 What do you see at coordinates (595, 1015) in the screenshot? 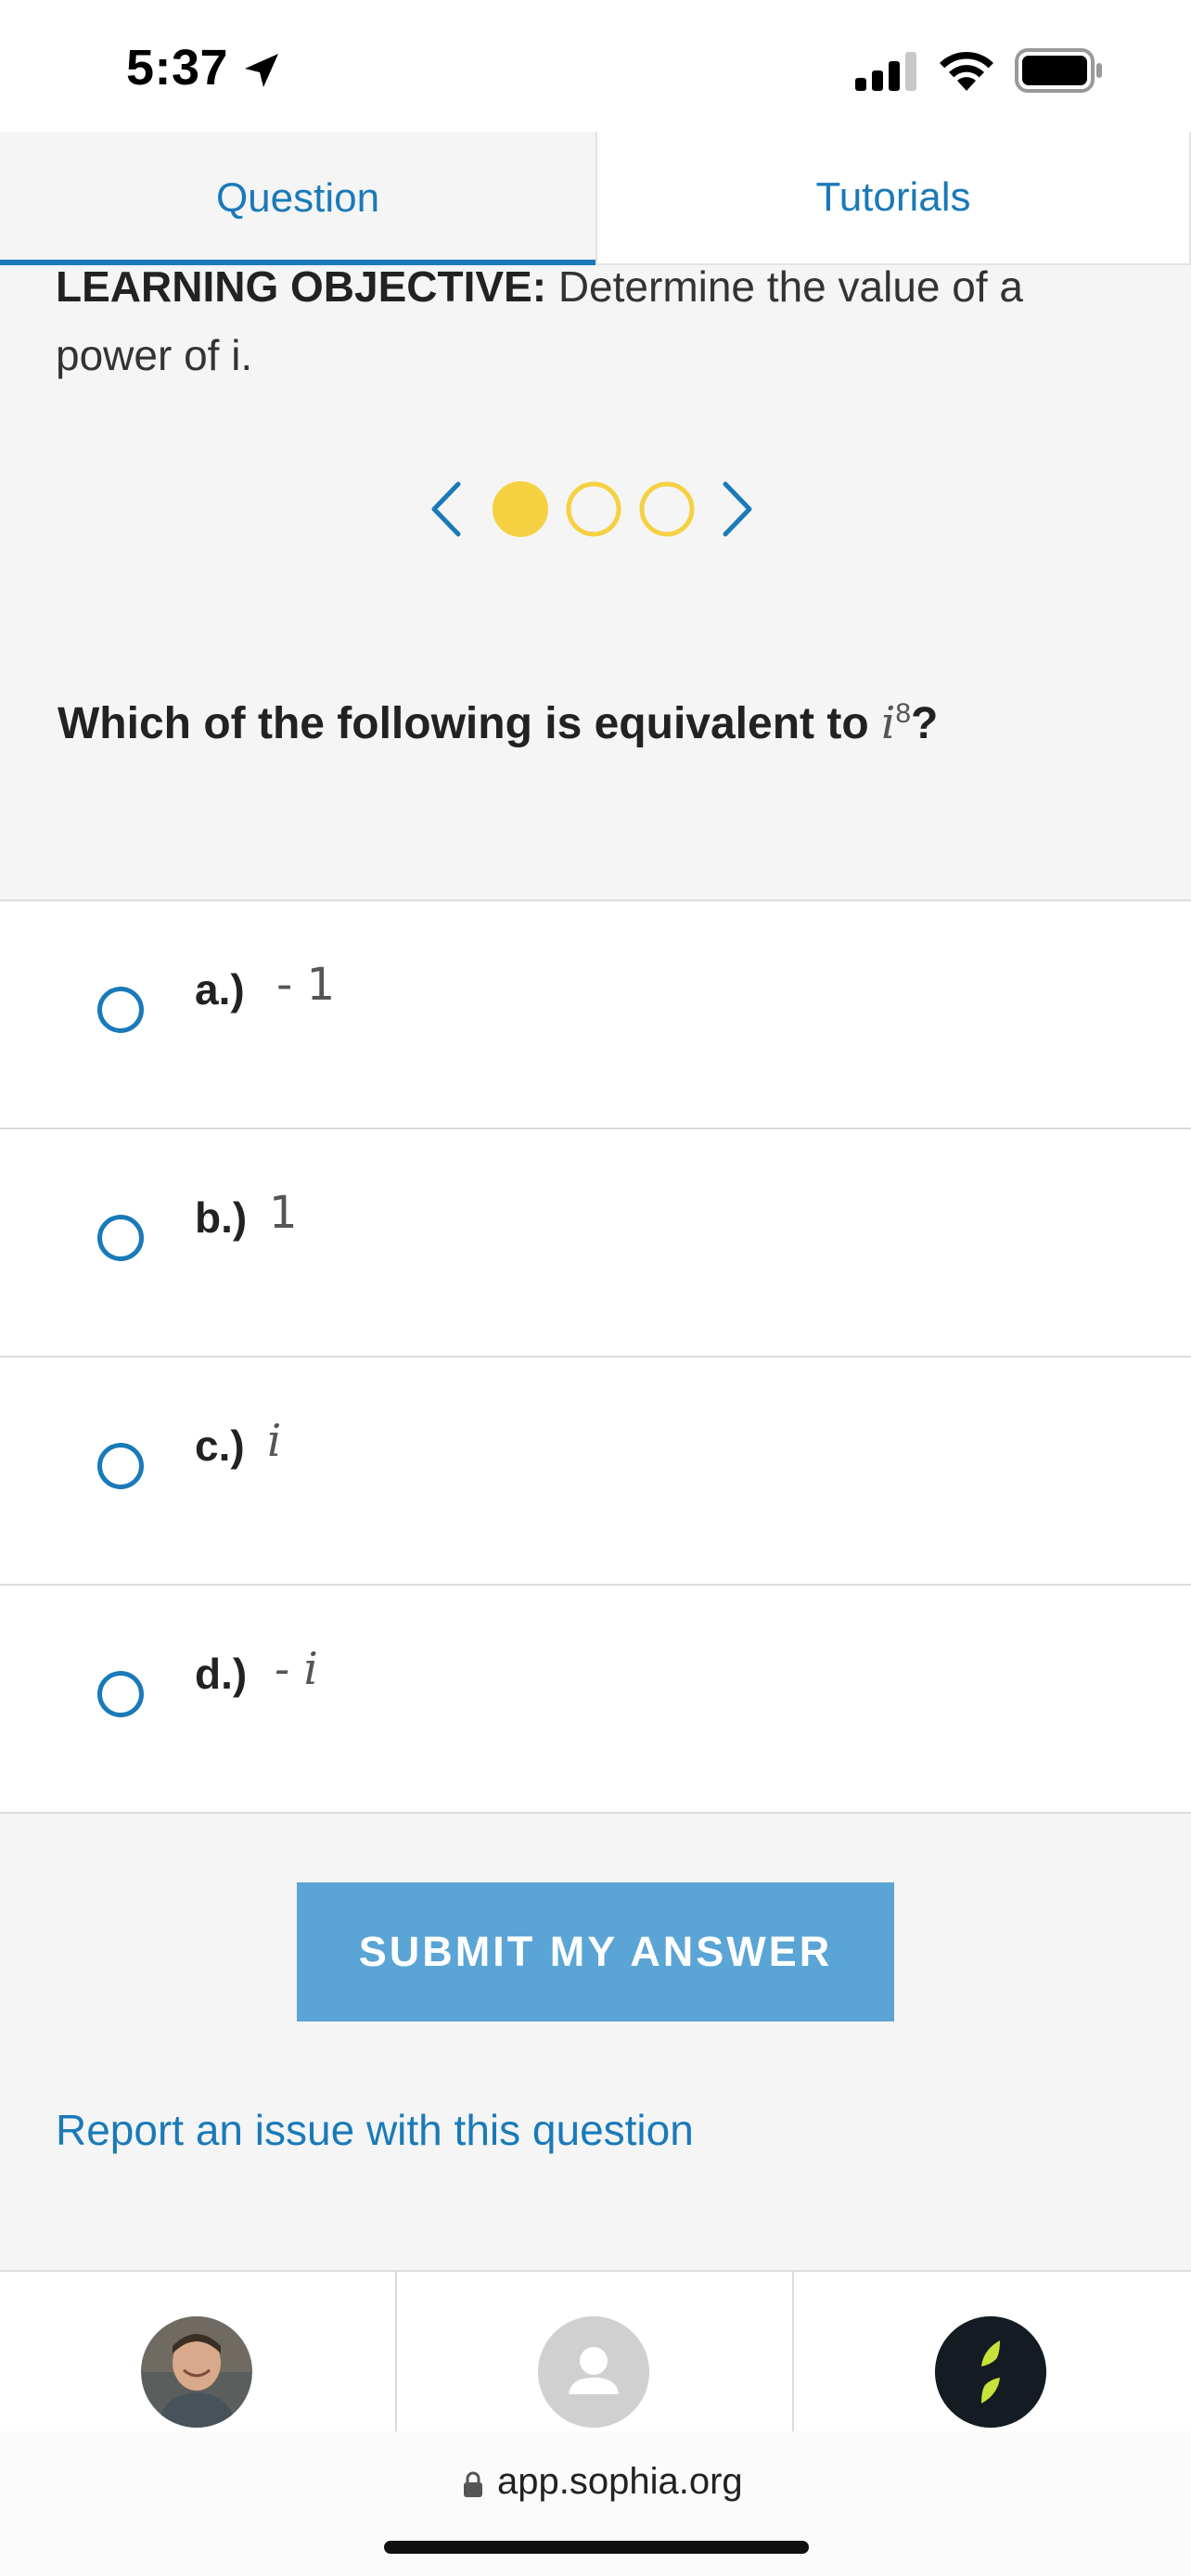
I see `answer-option-a: a.) - 1` at bounding box center [595, 1015].